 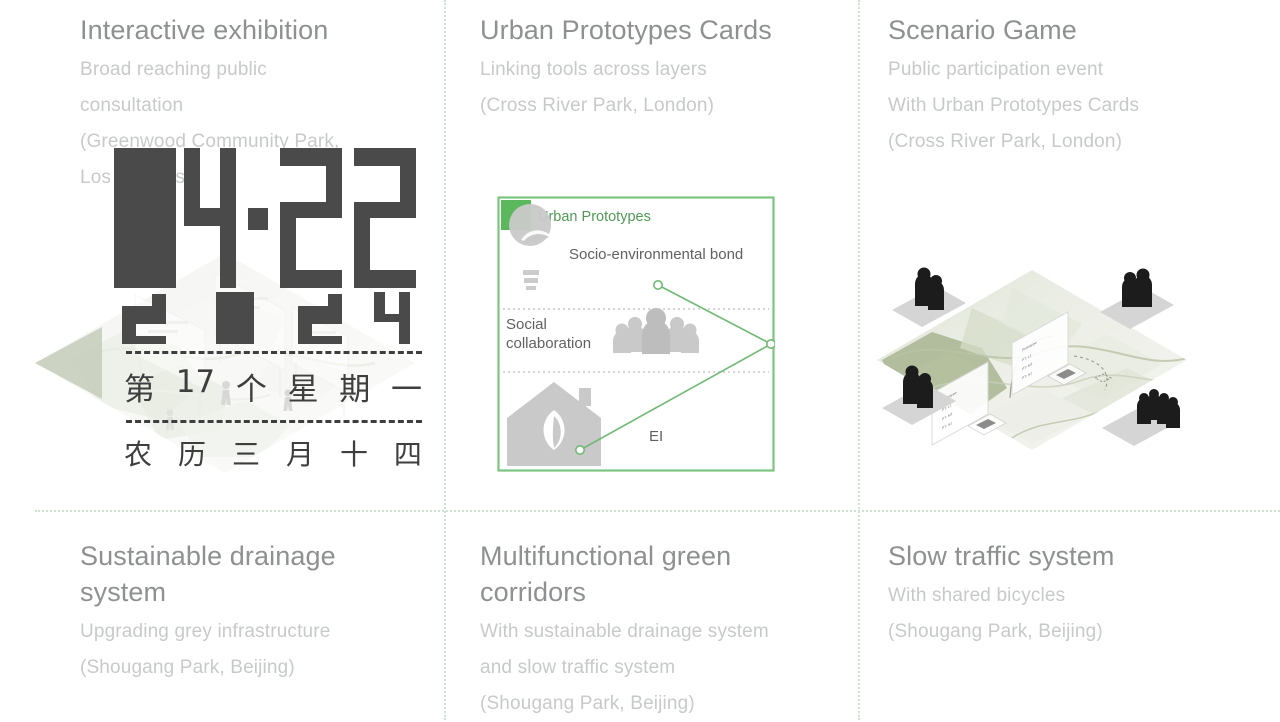 I want to click on cell-title-slow-traffic: Slow traffic system, so click(x=1001, y=556).